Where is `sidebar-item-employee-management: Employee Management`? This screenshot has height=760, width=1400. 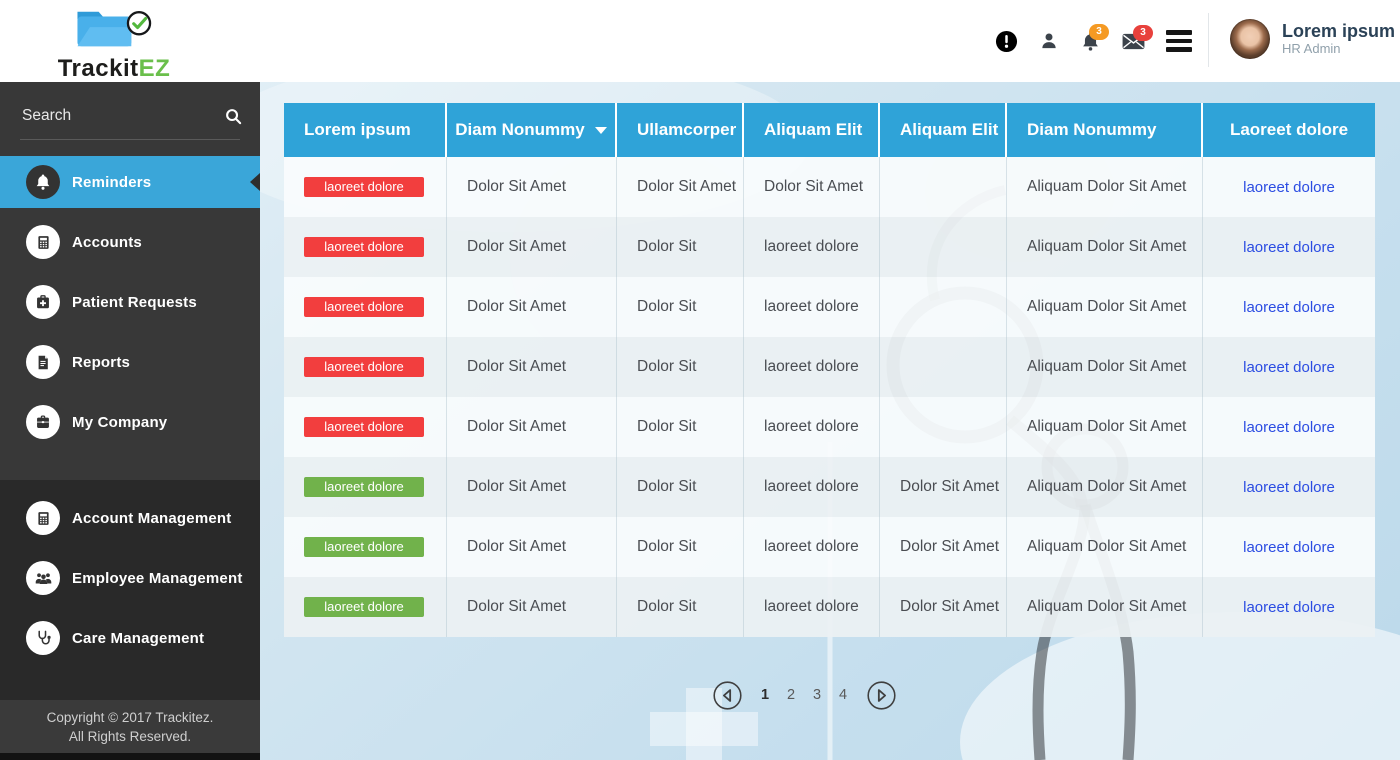 sidebar-item-employee-management: Employee Management is located at coordinates (130, 578).